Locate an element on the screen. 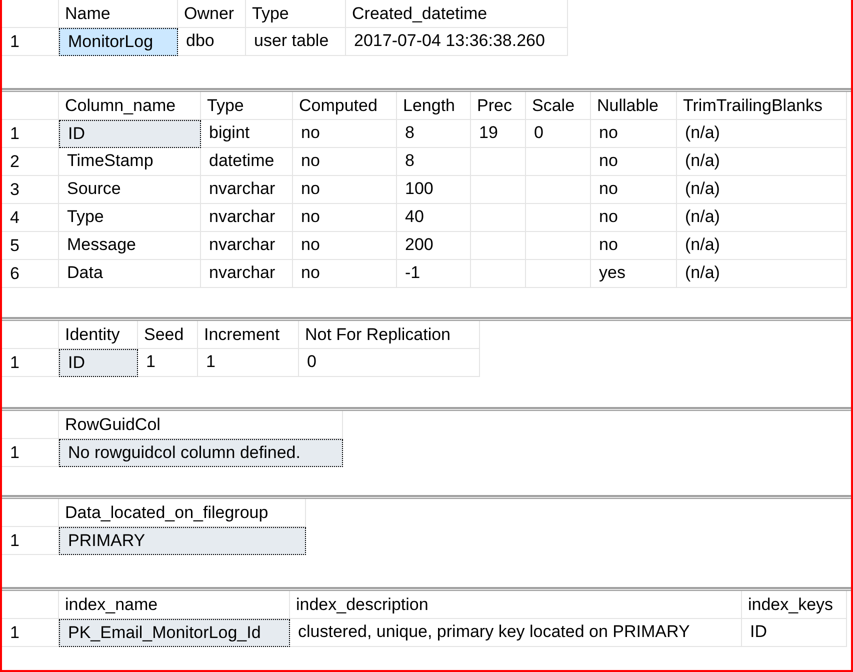 Image resolution: width=853 pixels, height=672 pixels. table-cell: 100 is located at coordinates (434, 190).